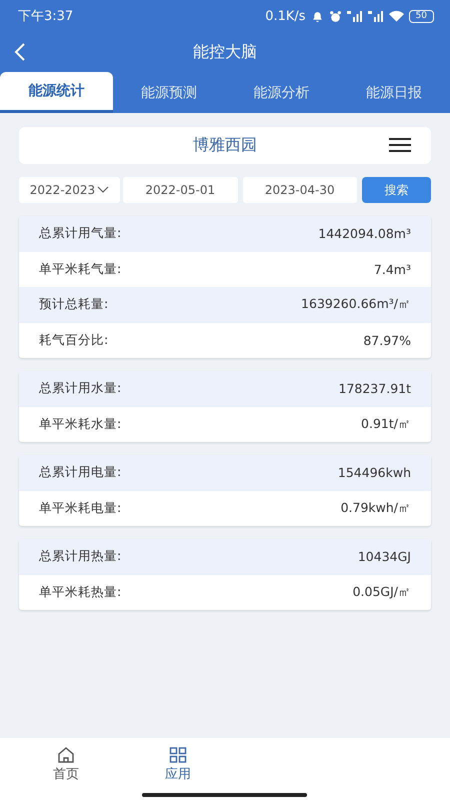 This screenshot has height=800, width=450. I want to click on site-name: 博雅西园, so click(225, 145).